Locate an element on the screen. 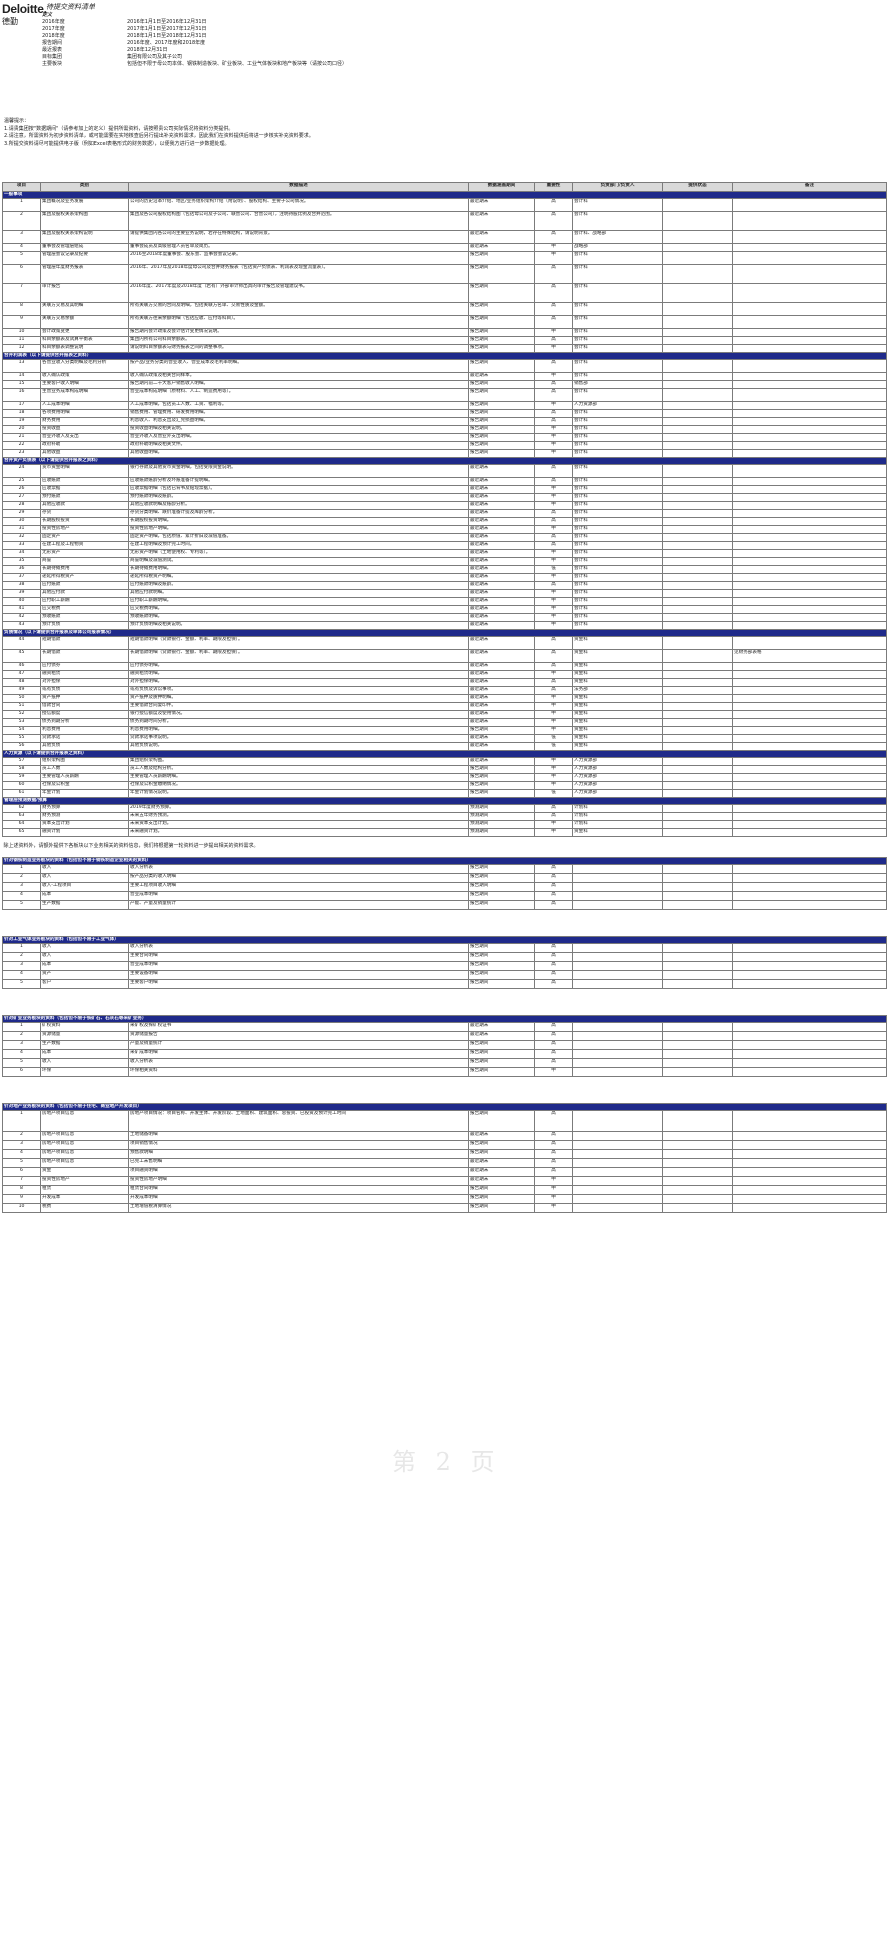 This screenshot has width=890, height=1944. definition-row: 2017年度 2017年1月1日至2017年12月31日 is located at coordinates (194, 29).